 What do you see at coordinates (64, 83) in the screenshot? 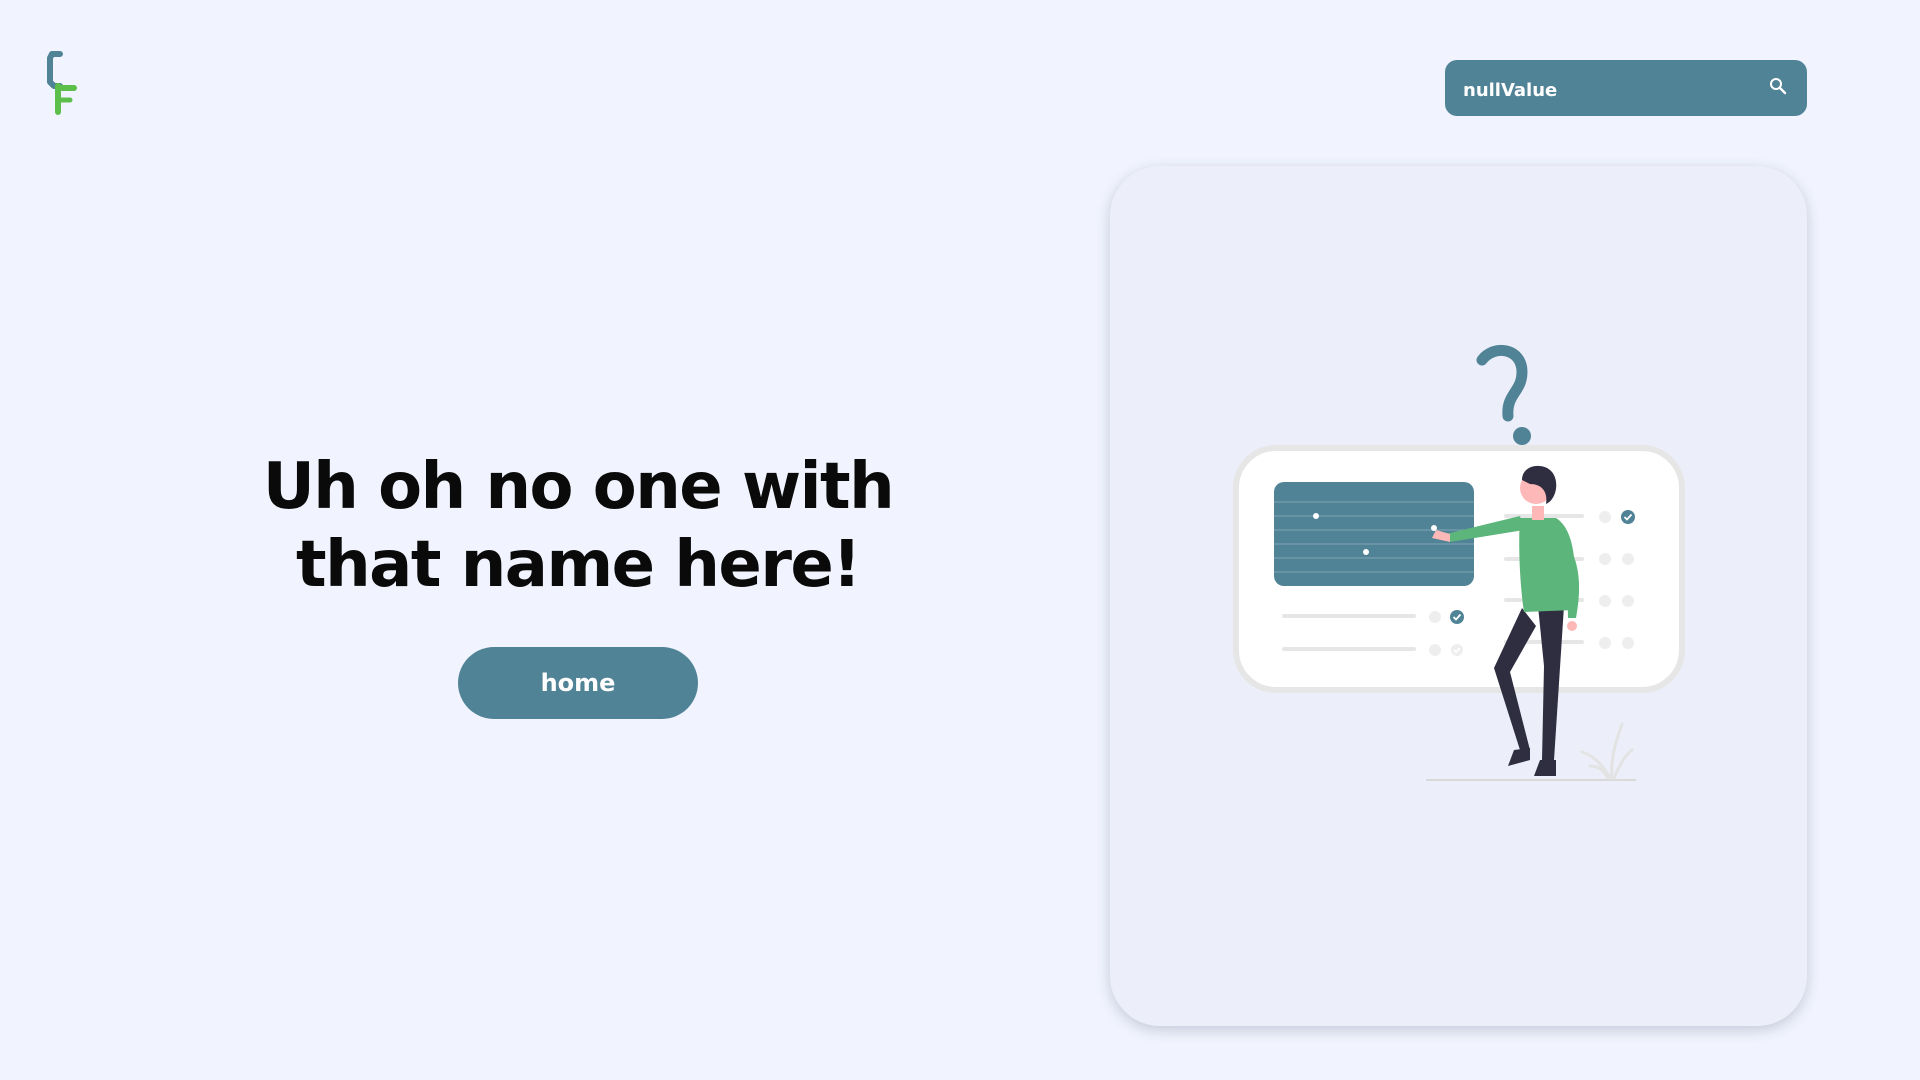
I see `cf-logo-icon` at bounding box center [64, 83].